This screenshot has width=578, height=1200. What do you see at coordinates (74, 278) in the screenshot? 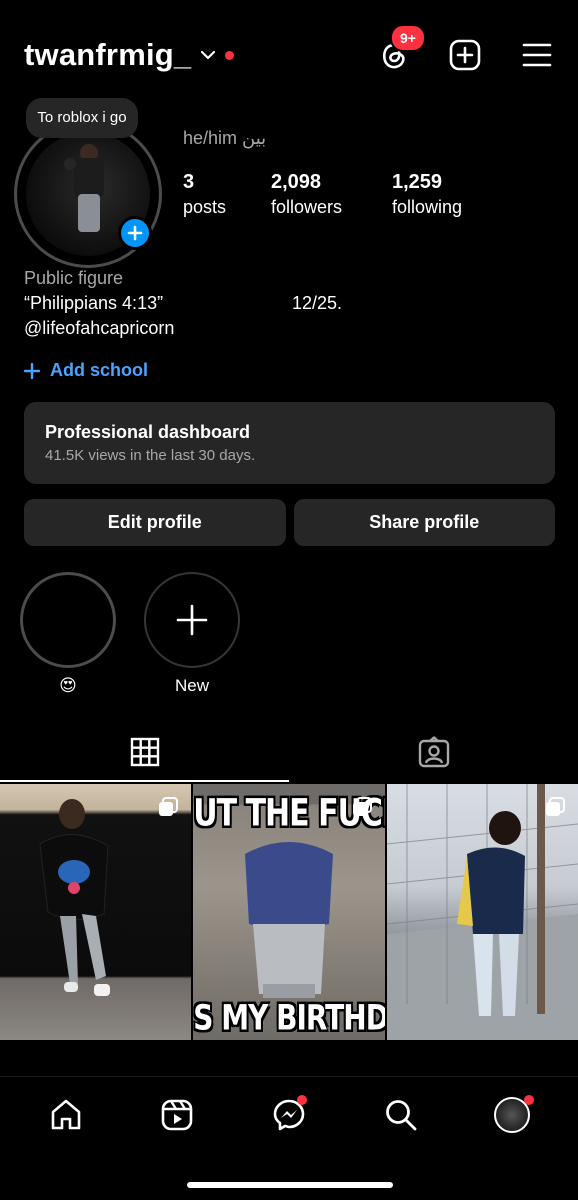
I see `profile-category: Public figure` at bounding box center [74, 278].